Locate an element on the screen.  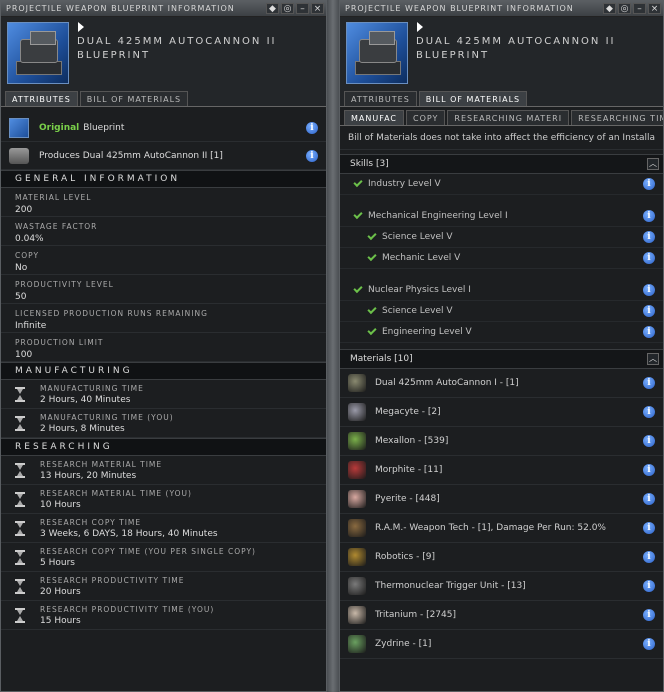
skill-row: Engineering Level V i is located at coordinates (501, 332).